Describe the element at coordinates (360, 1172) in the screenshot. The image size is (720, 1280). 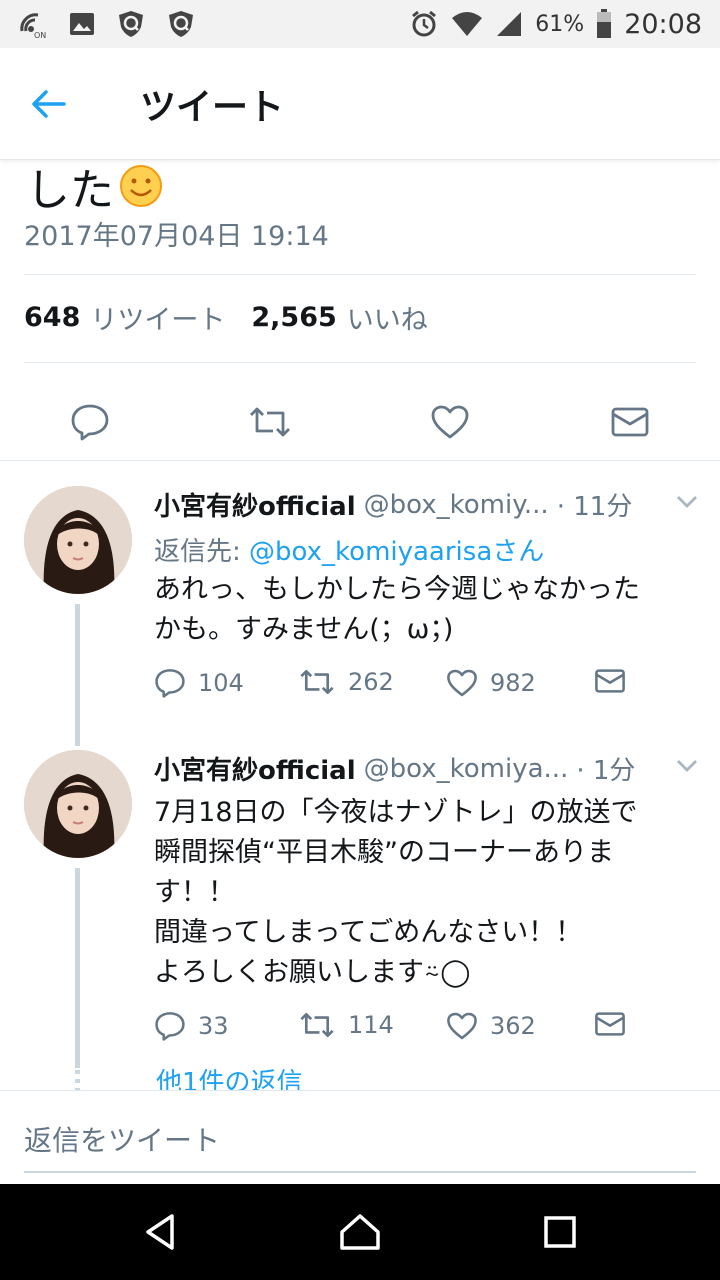
I see `compose-underline` at that location.